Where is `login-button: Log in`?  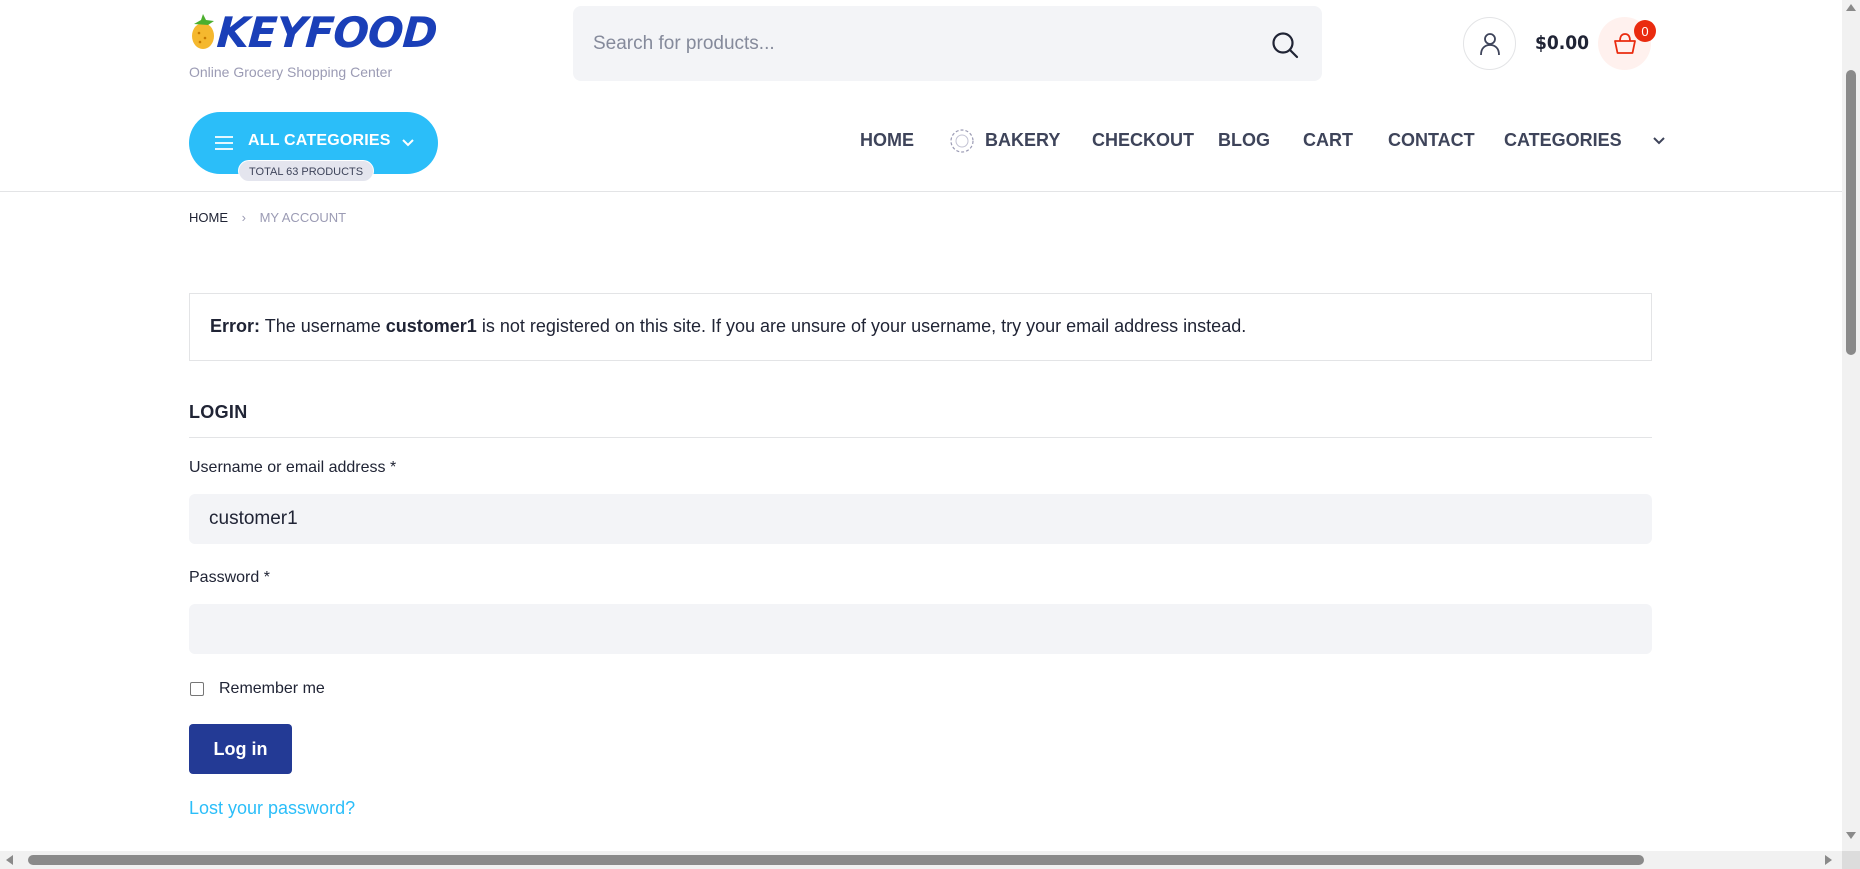 login-button: Log in is located at coordinates (240, 749).